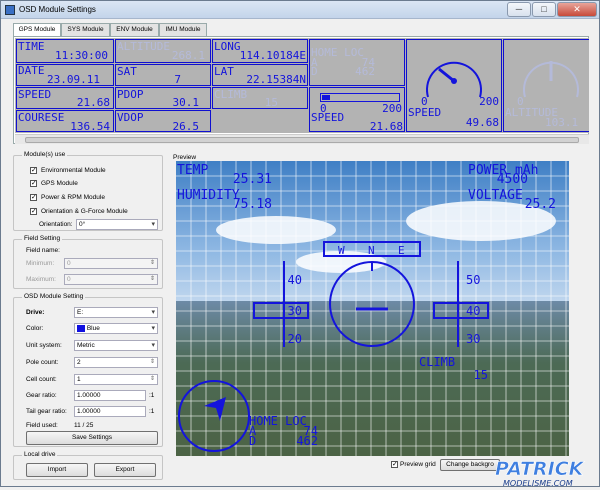  I want to click on maximize-button: □, so click(544, 9).